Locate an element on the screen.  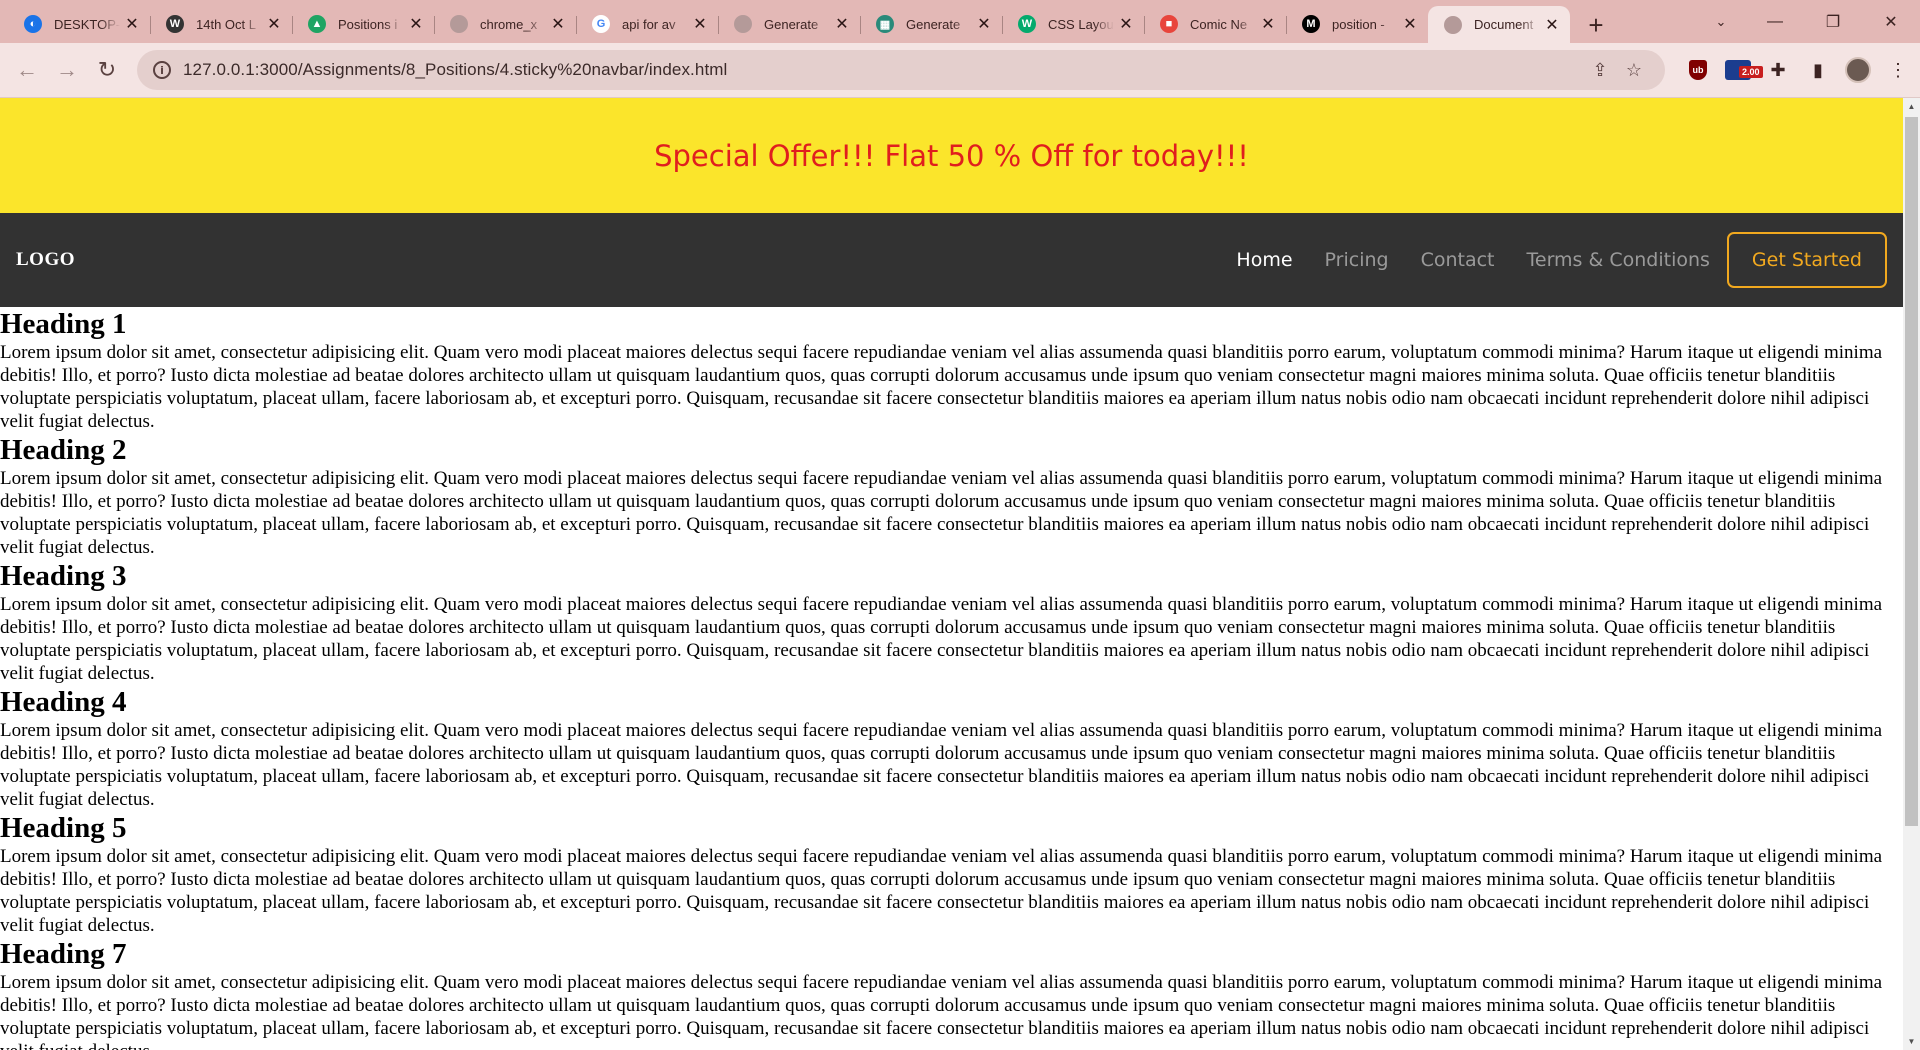
tab-title: Document is located at coordinates (1504, 24).